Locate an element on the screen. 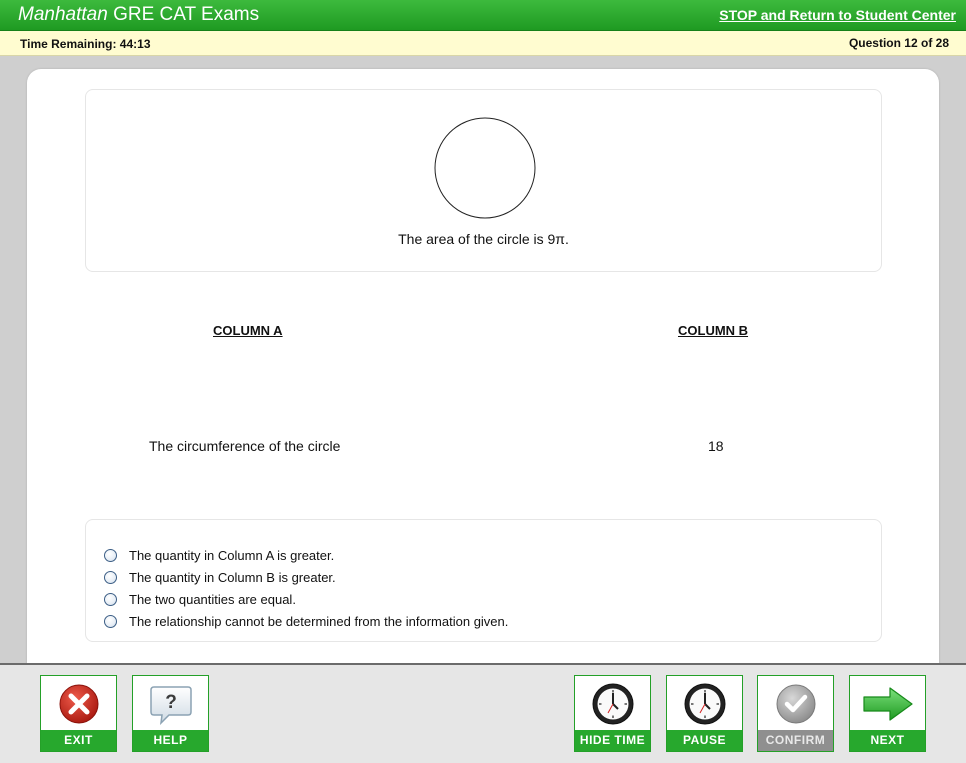 This screenshot has height=763, width=966. next-button: NEXT is located at coordinates (887, 713).